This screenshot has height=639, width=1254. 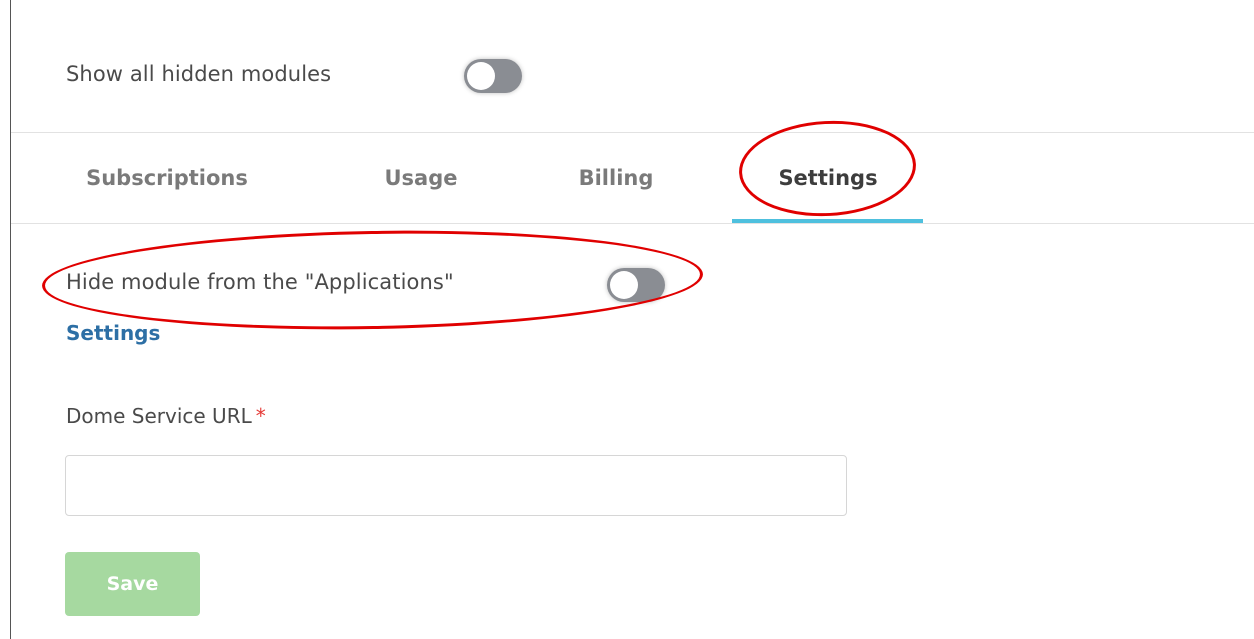 I want to click on show-hidden-modules-toggle, so click(x=493, y=76).